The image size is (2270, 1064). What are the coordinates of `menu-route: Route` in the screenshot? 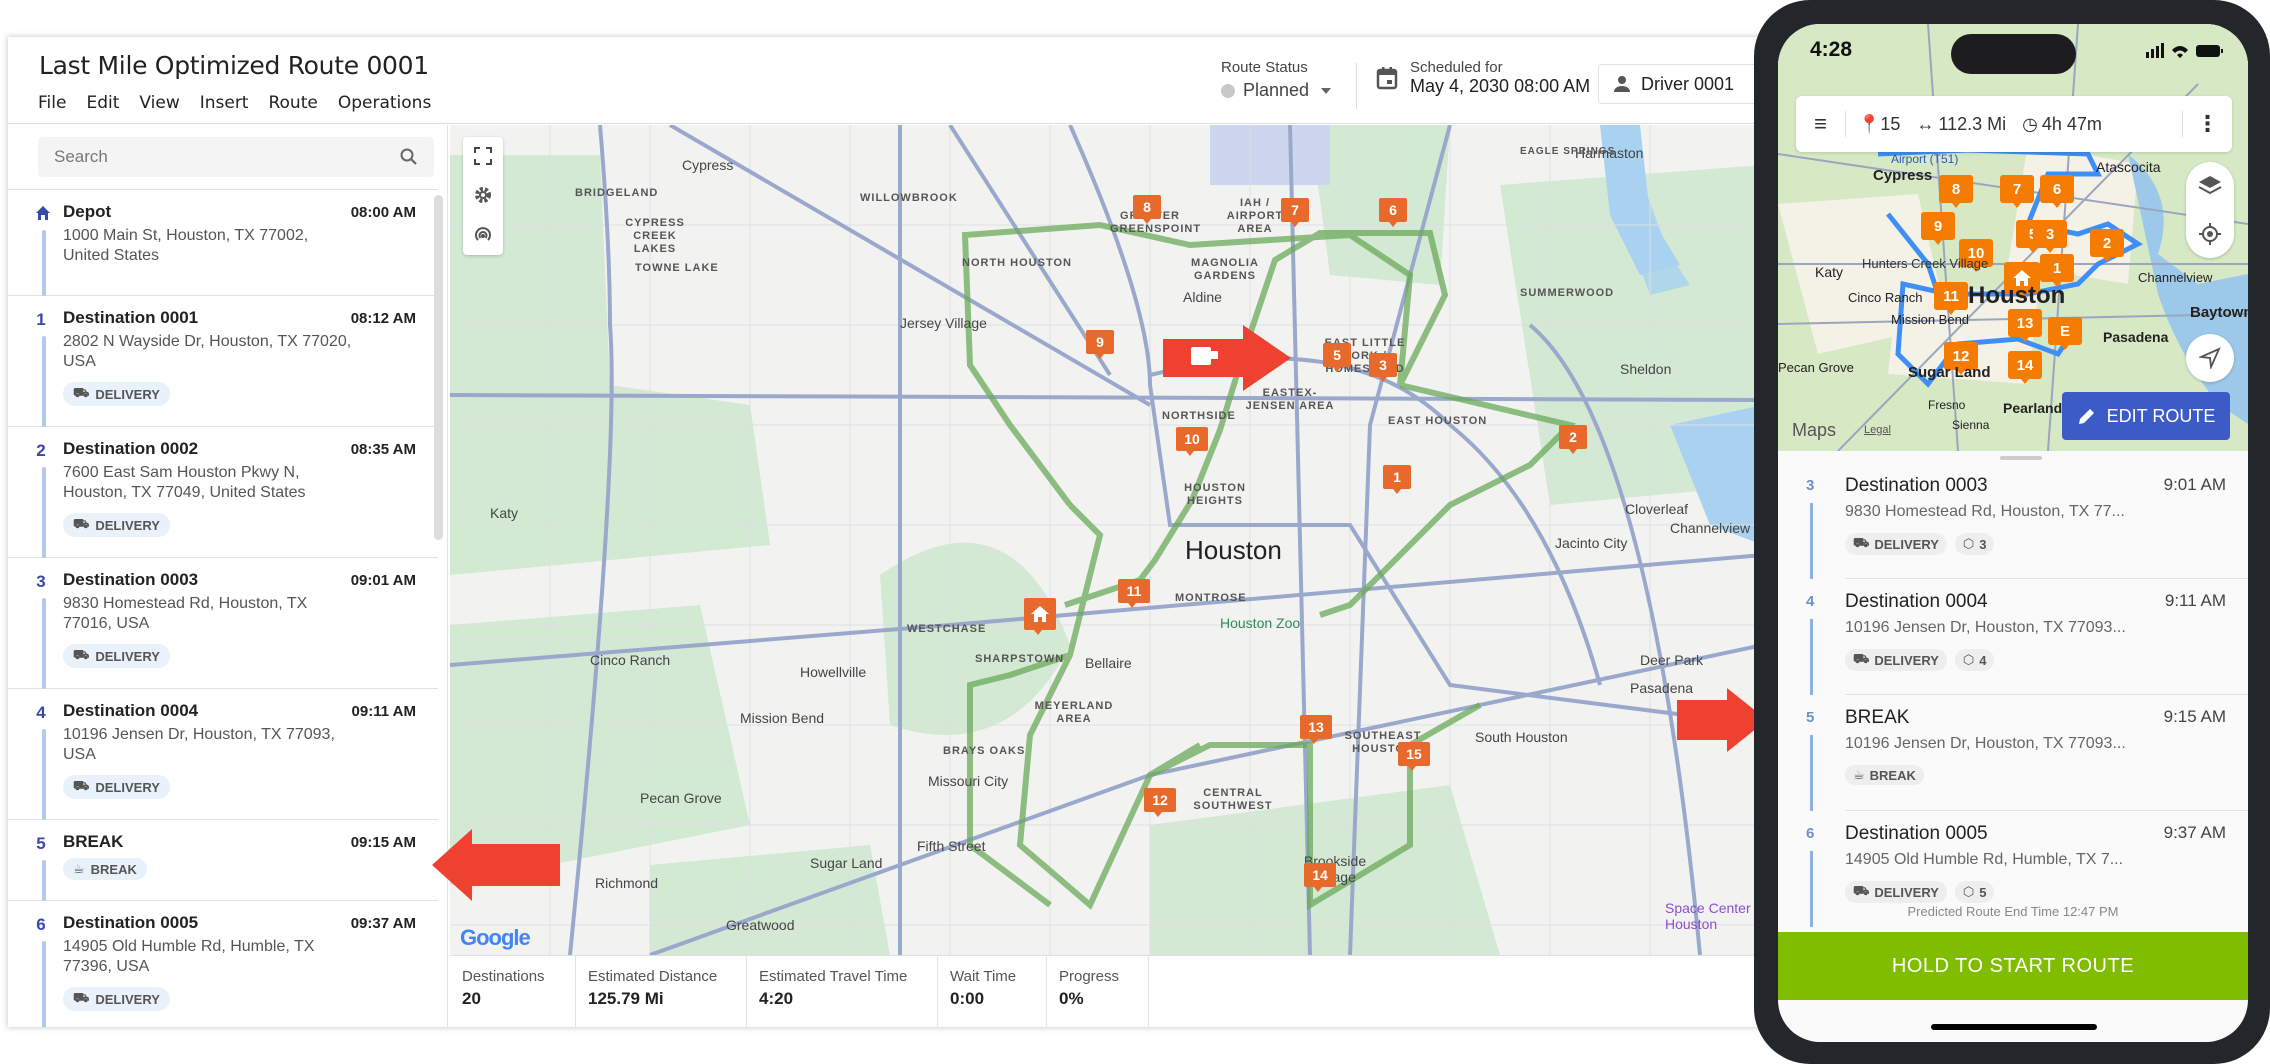 It's located at (292, 103).